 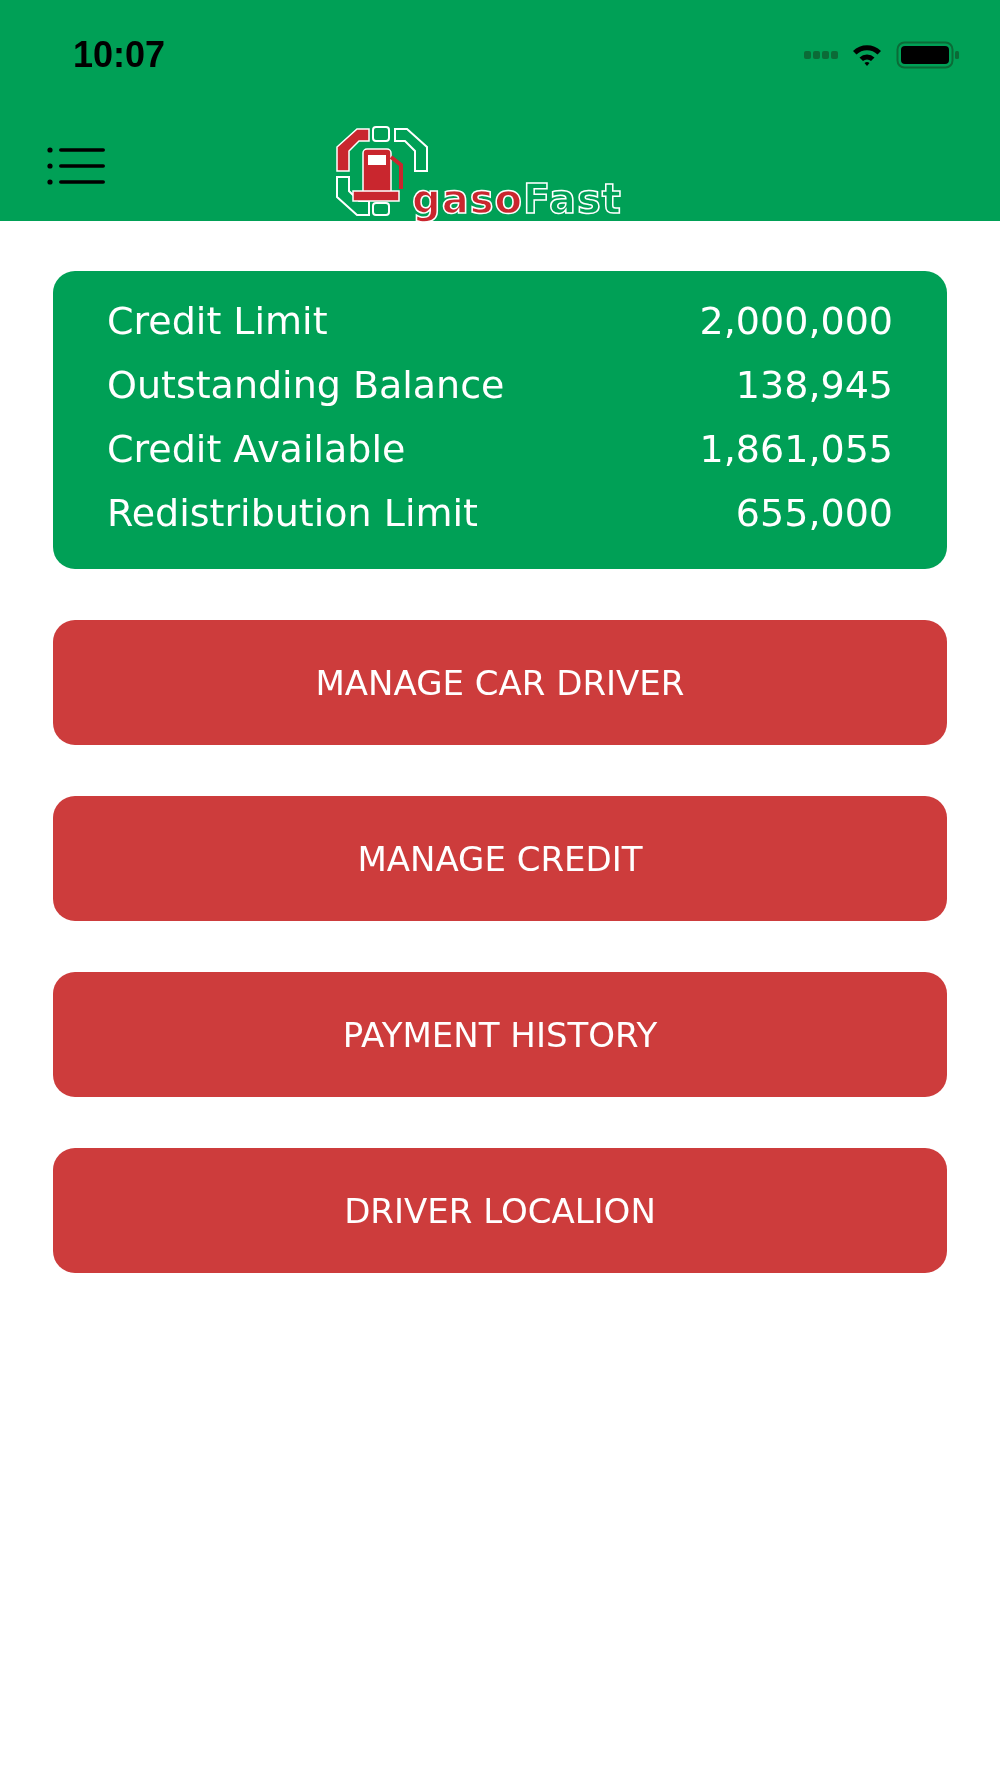 I want to click on battery-icon, so click(x=928, y=55).